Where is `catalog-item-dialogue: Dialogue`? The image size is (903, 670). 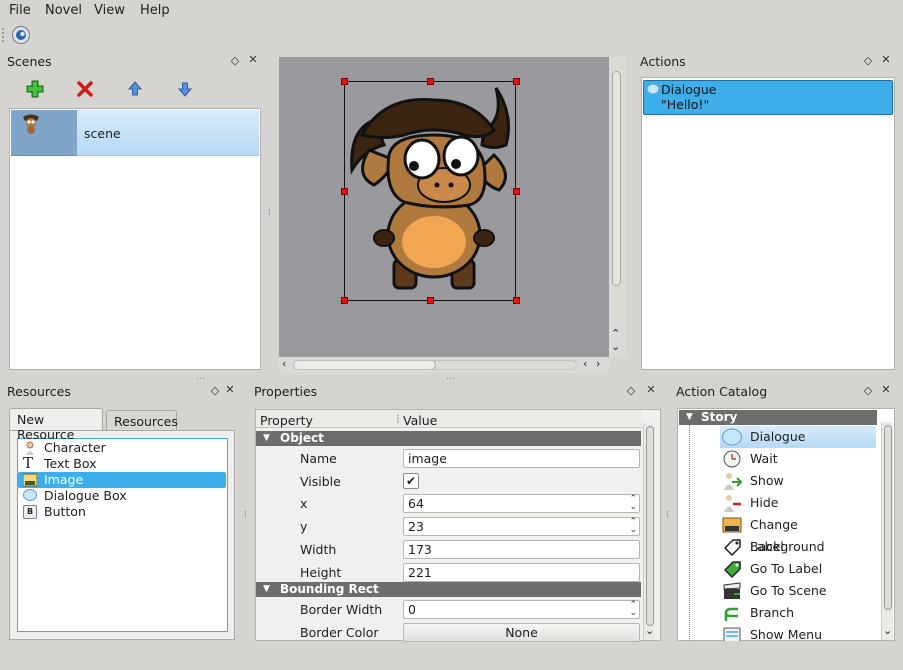 catalog-item-dialogue: Dialogue is located at coordinates (798, 437).